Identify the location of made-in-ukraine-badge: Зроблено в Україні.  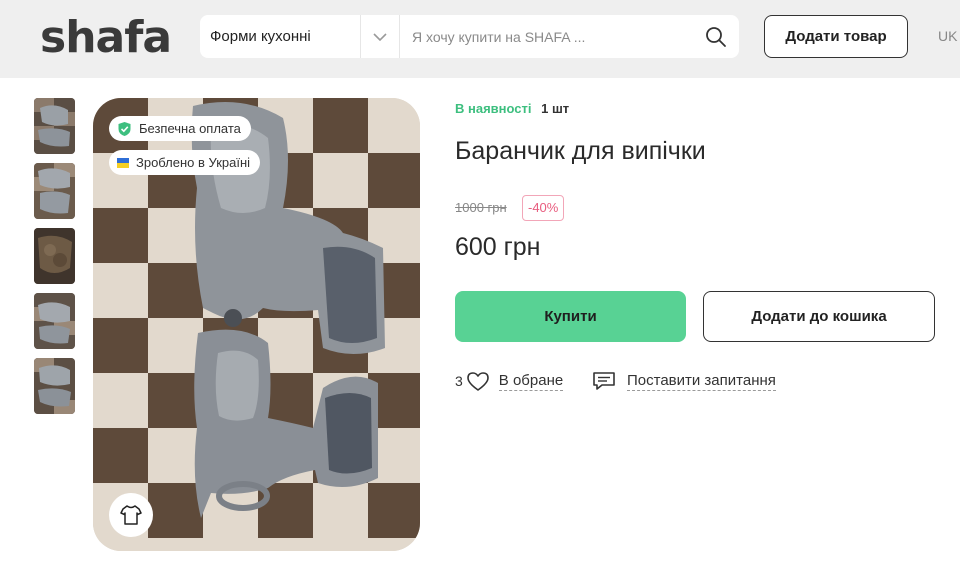
(185, 162).